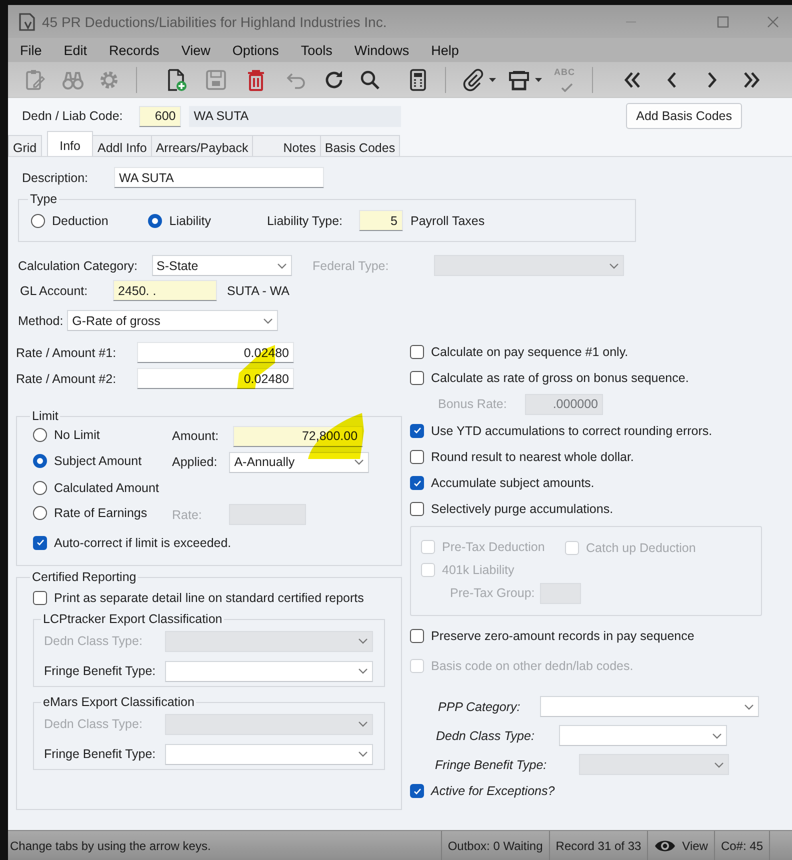 The height and width of the screenshot is (860, 792). I want to click on group-title: Type, so click(43, 199).